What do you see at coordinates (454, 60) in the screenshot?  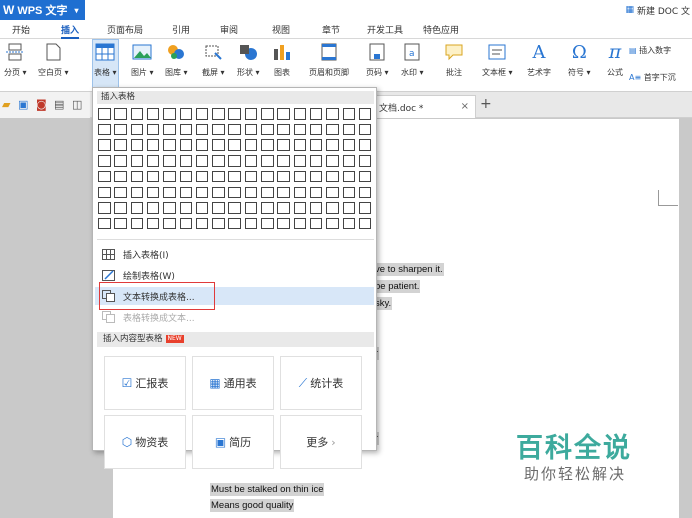 I see `comment-button: 批注` at bounding box center [454, 60].